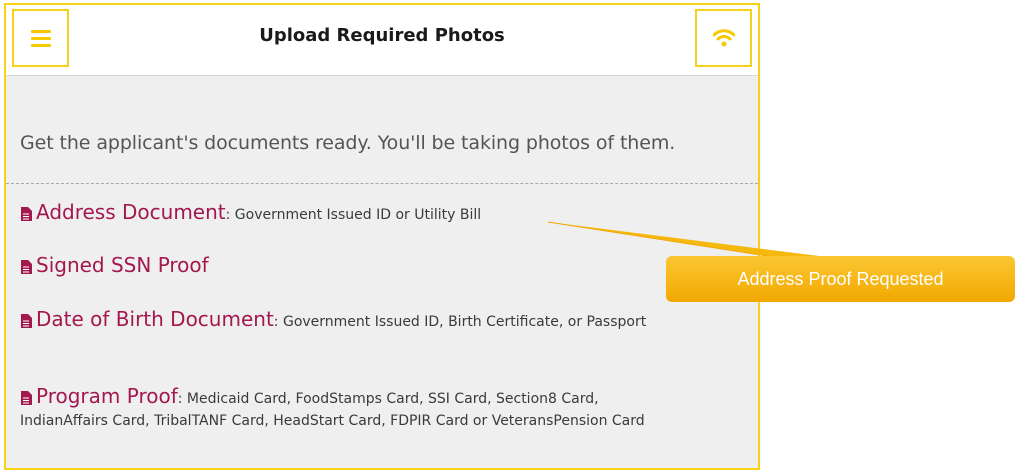 This screenshot has height=476, width=1019. What do you see at coordinates (382, 35) in the screenshot?
I see `page-title: Upload Required Photos` at bounding box center [382, 35].